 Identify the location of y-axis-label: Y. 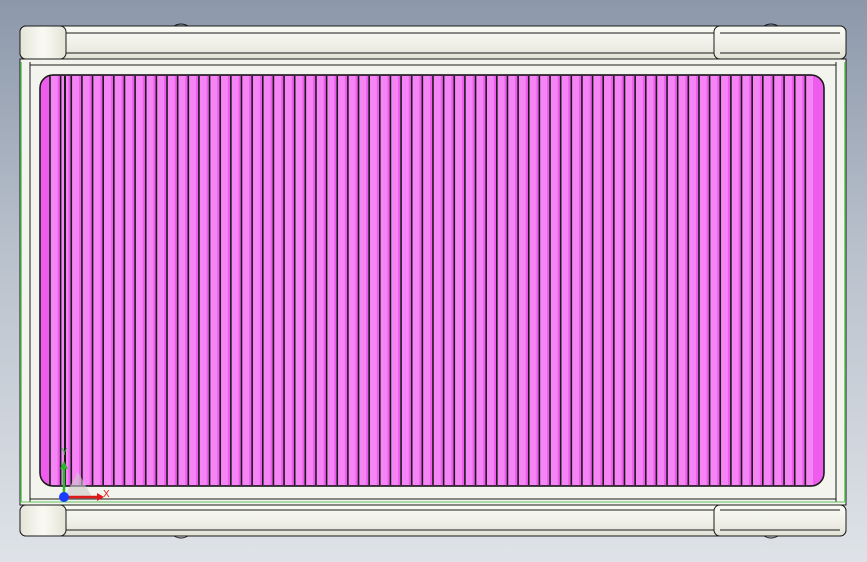
(64, 452).